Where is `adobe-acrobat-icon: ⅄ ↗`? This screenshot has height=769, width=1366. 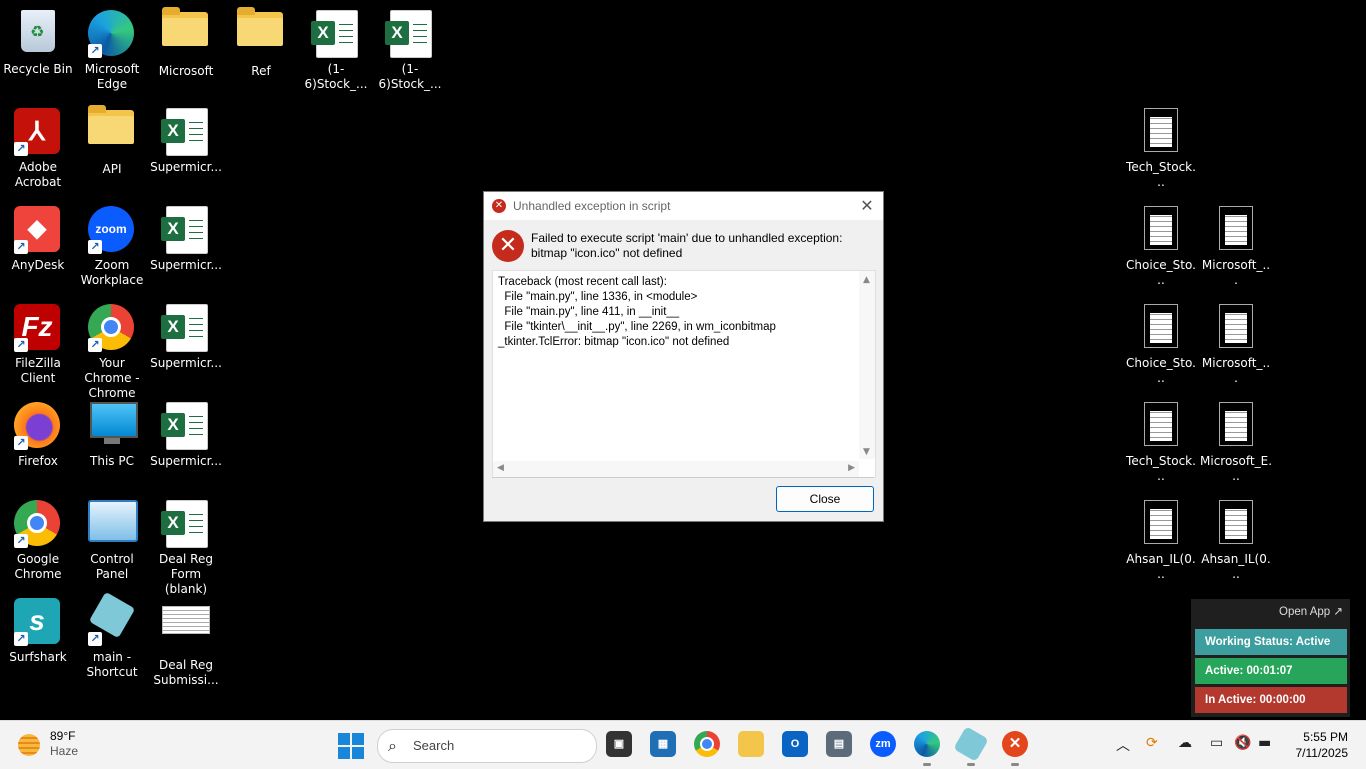
adobe-acrobat-icon: ⅄ ↗ is located at coordinates (38, 132).